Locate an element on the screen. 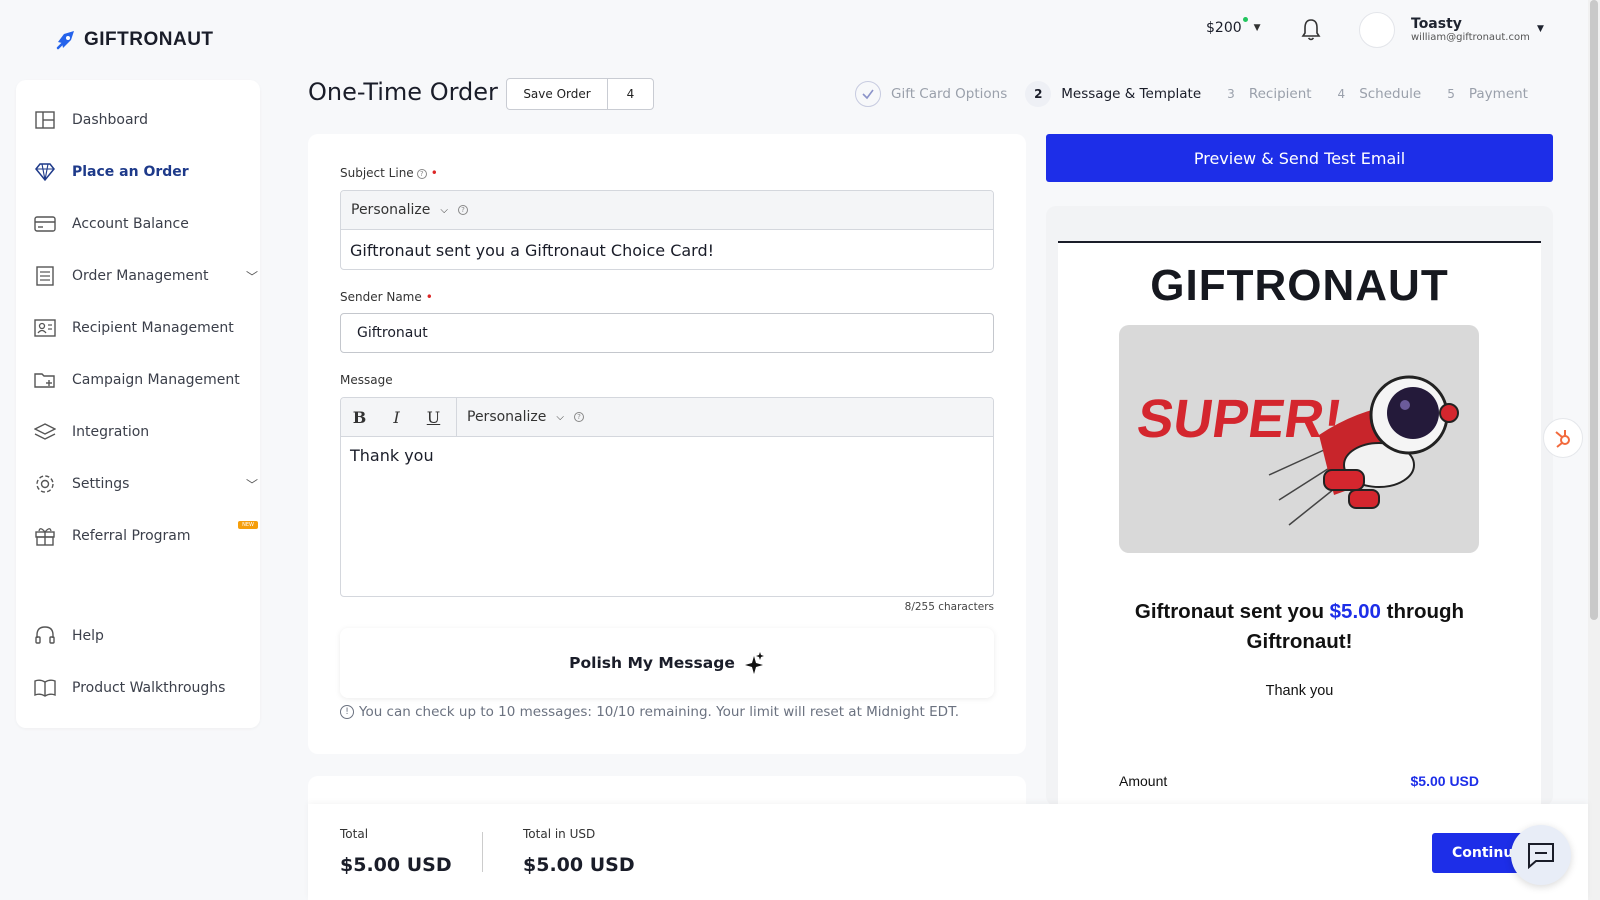  sparkle-icon is located at coordinates (754, 663).